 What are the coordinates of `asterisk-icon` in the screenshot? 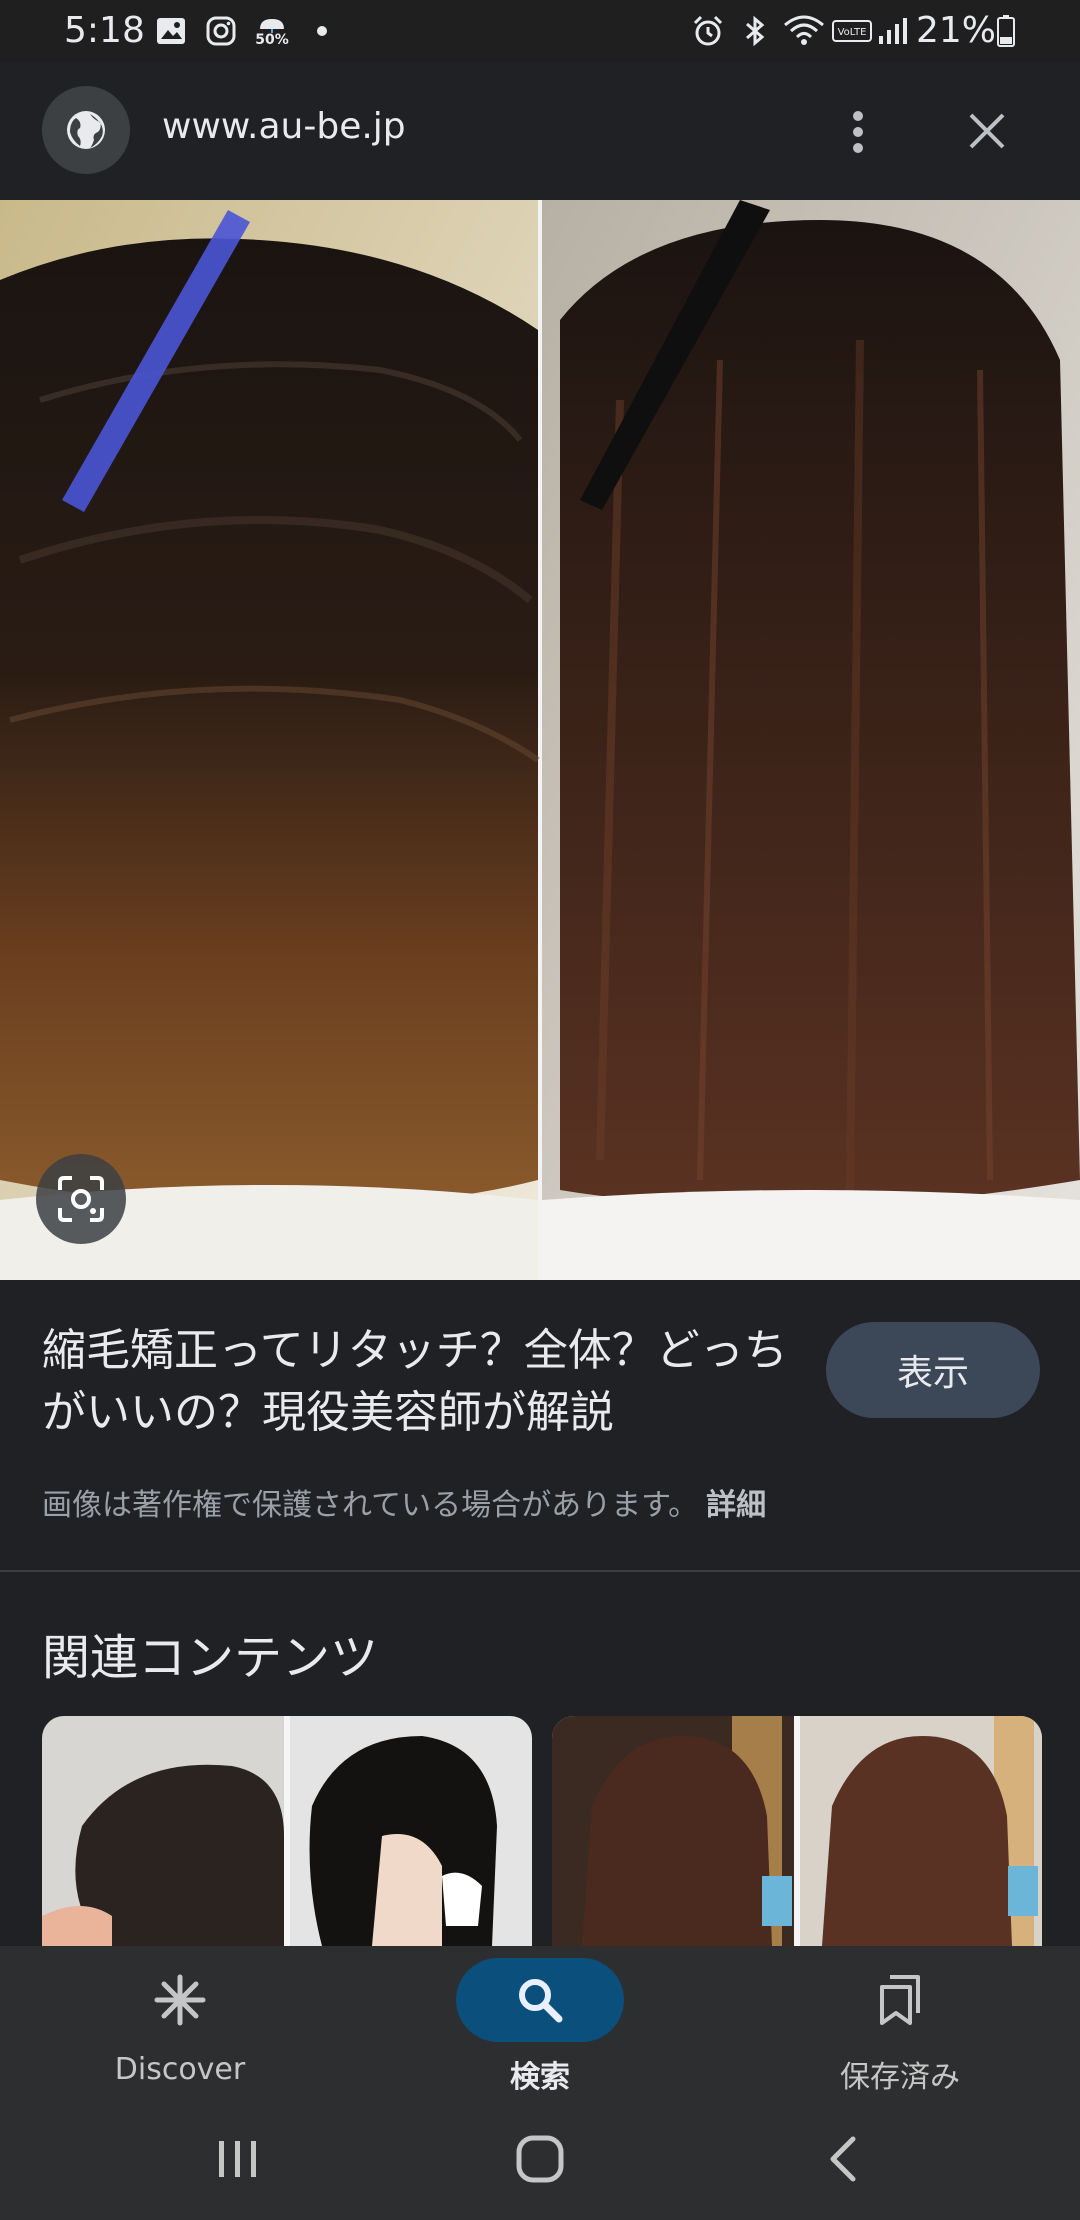 It's located at (180, 2000).